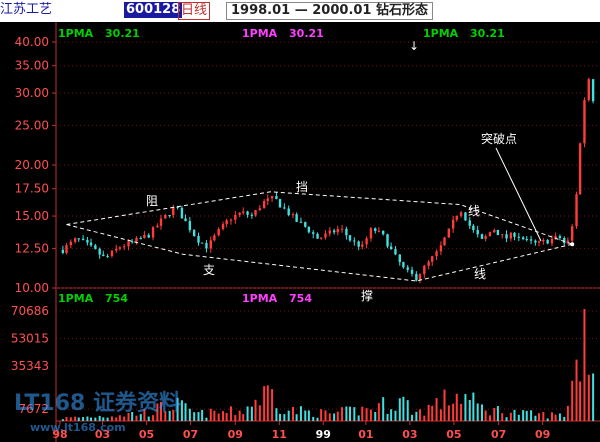 The width and height of the screenshot is (600, 442). Describe the element at coordinates (209, 270) in the screenshot. I see `annotation-support-1: 支` at that location.